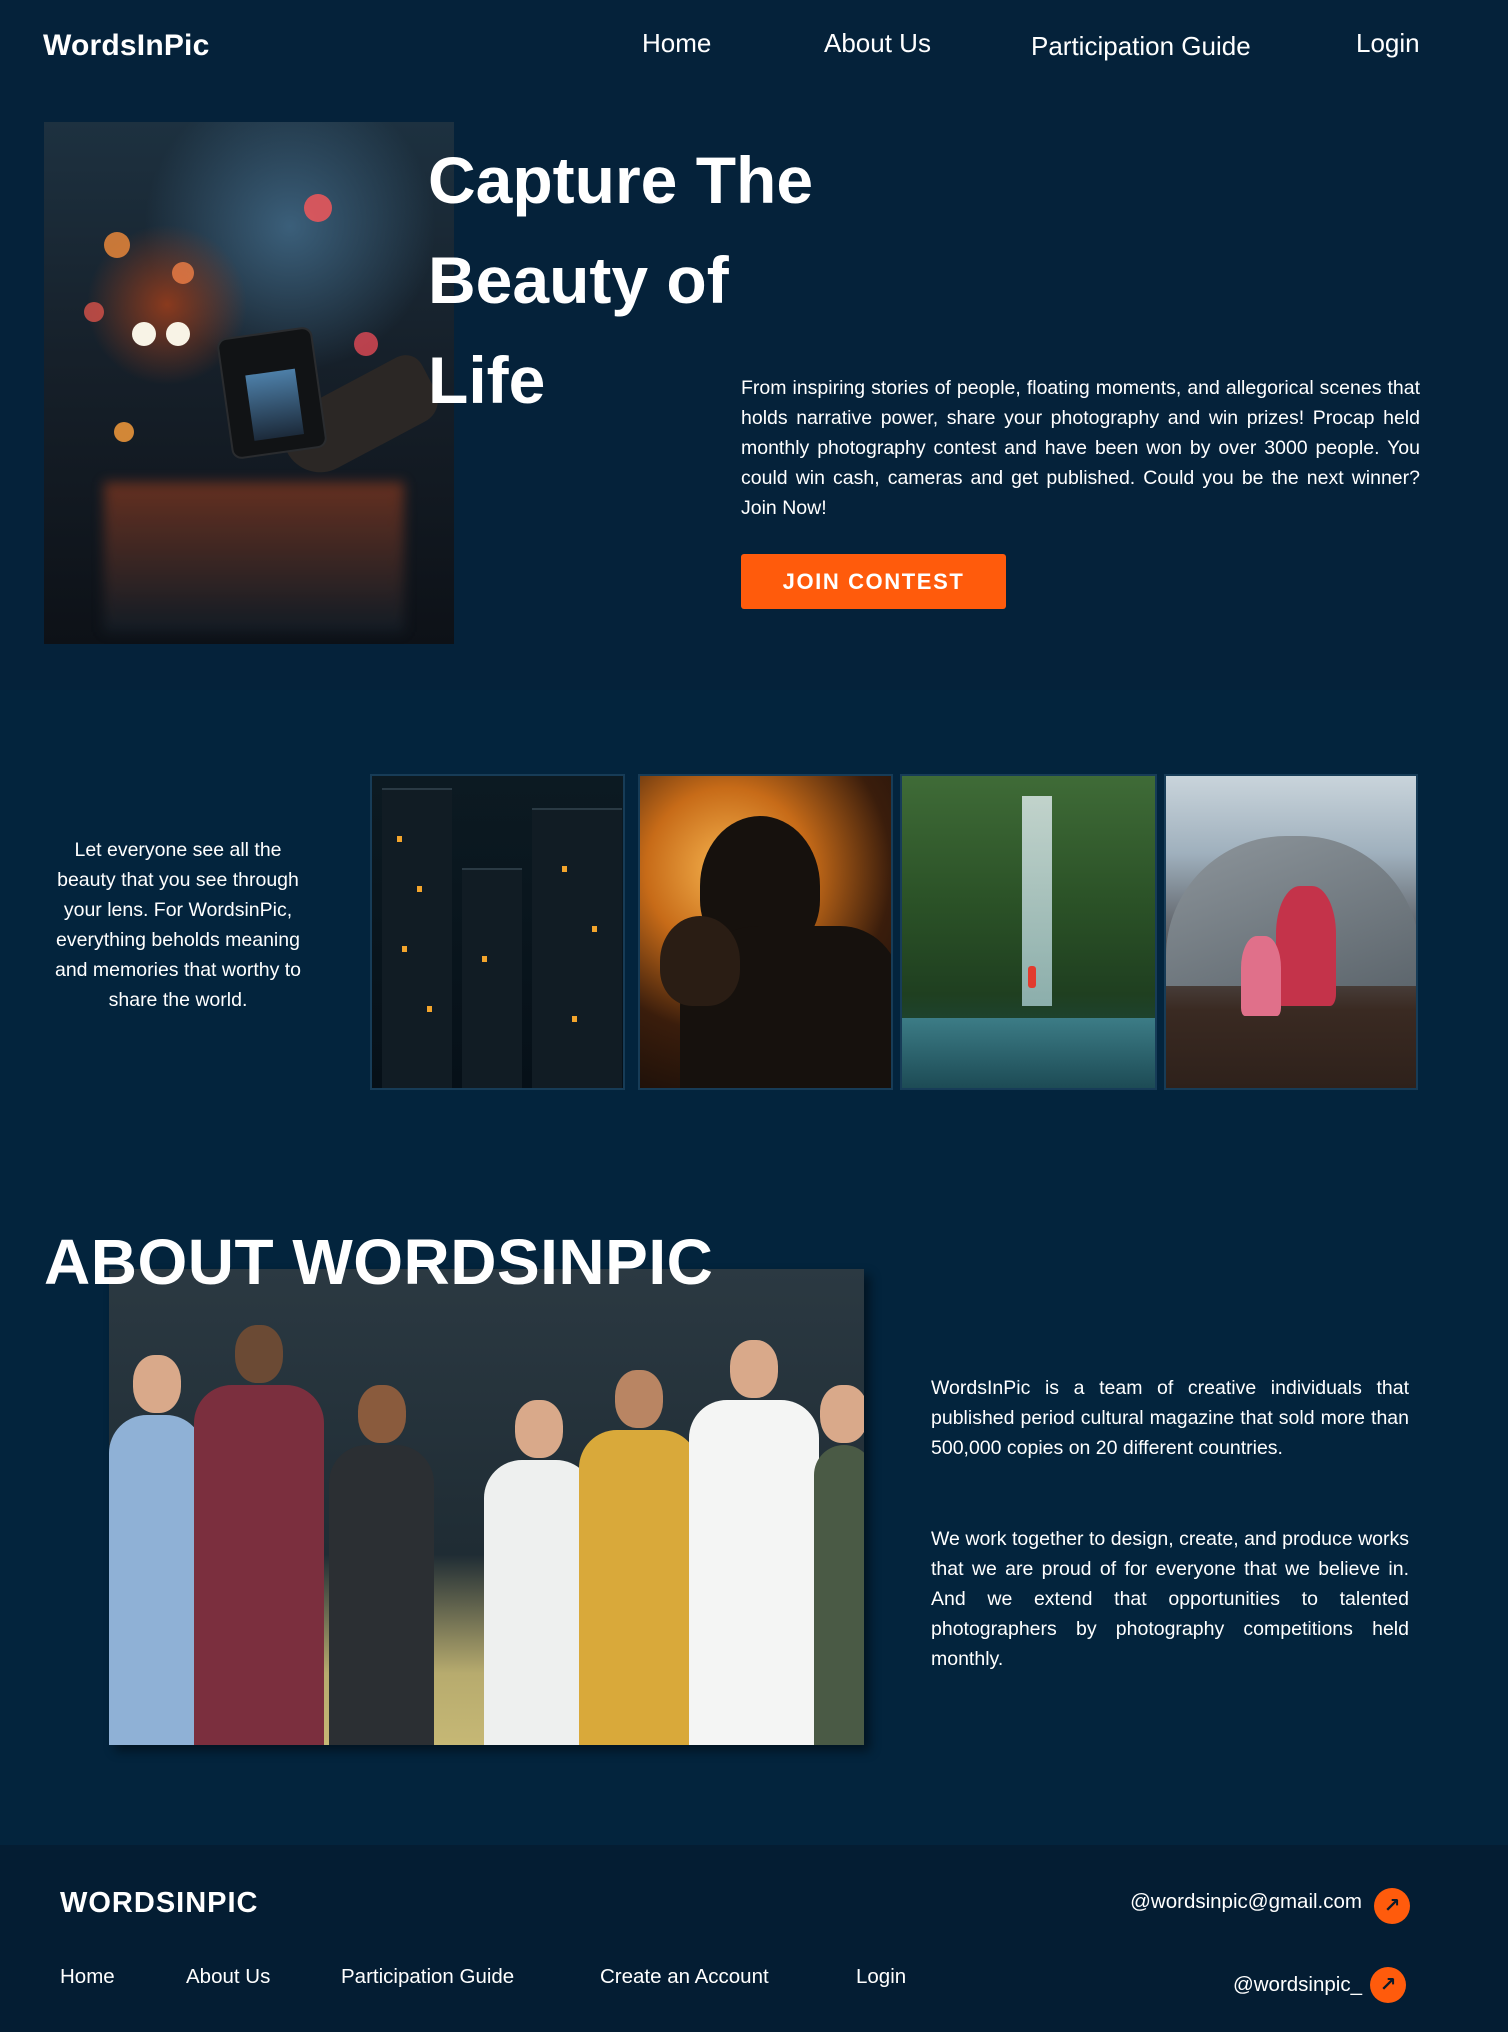 The height and width of the screenshot is (2032, 1508). What do you see at coordinates (621, 180) in the screenshot?
I see `hero-title-line: Capture The` at bounding box center [621, 180].